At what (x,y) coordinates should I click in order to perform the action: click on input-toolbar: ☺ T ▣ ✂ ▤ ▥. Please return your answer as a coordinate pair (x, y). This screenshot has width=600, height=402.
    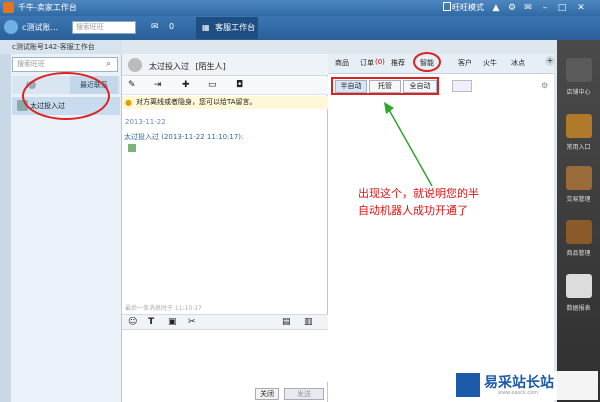
    Looking at the image, I should click on (225, 322).